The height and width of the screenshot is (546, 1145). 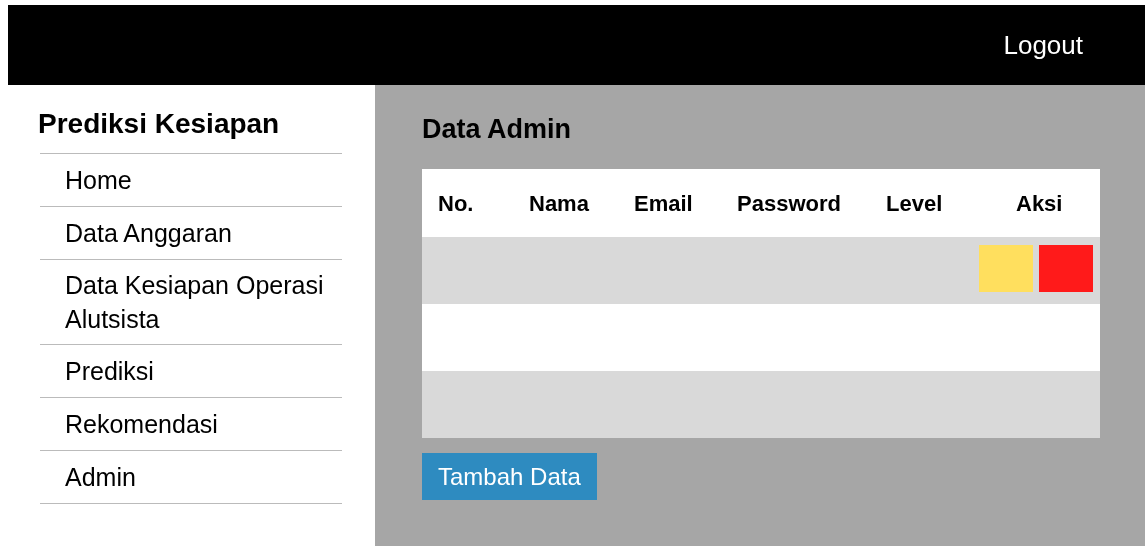 What do you see at coordinates (203, 302) in the screenshot?
I see `sidebar-item: Data Kesiapan Operasi Alutsista` at bounding box center [203, 302].